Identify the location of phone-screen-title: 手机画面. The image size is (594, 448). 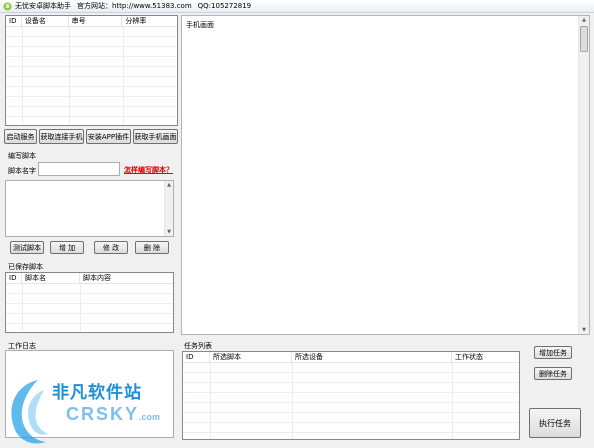
(200, 25).